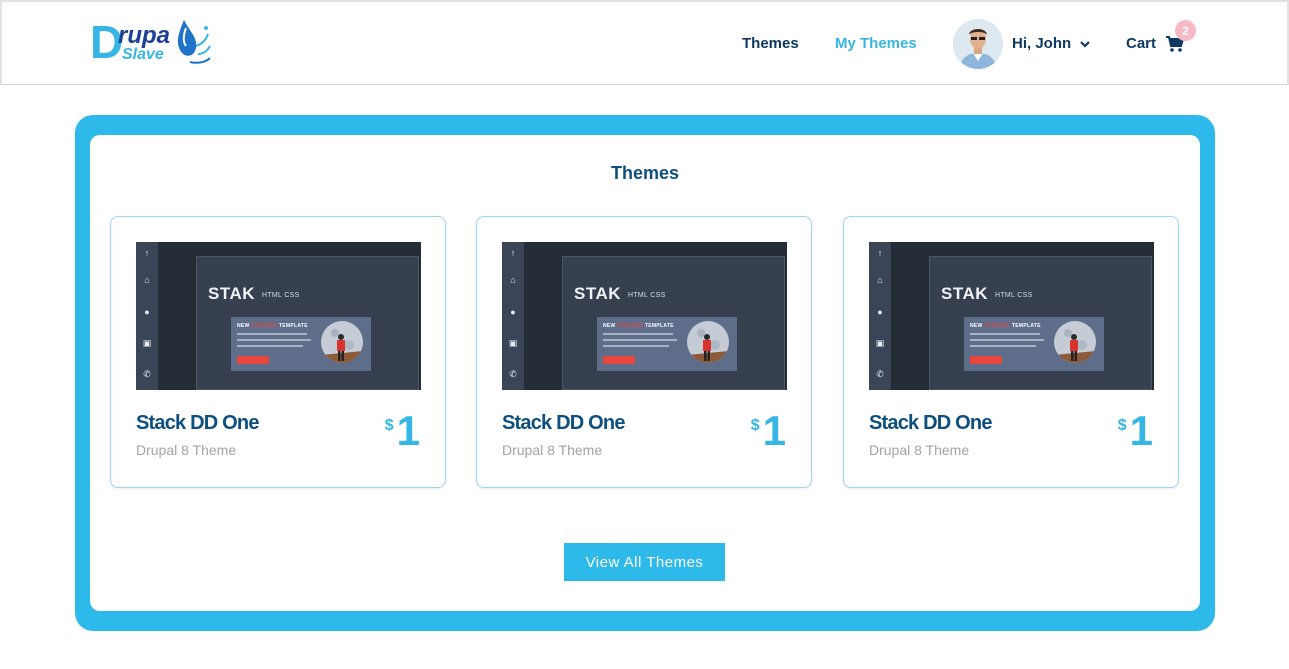  I want to click on user-menu: Hi, John, so click(1051, 43).